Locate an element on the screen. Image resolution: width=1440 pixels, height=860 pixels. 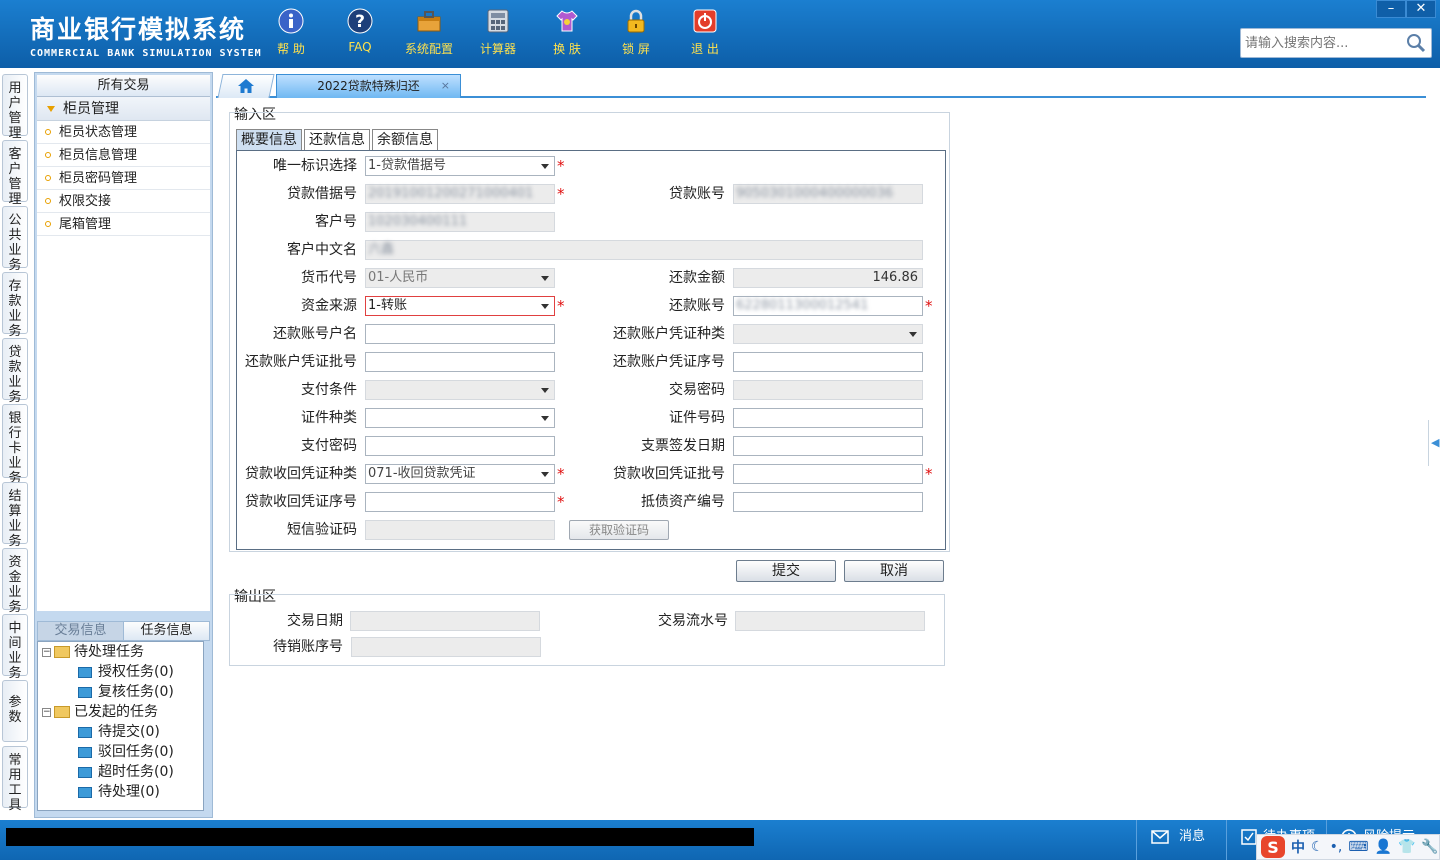
unique-id-label: 唯一标识选择 is located at coordinates (315, 166).